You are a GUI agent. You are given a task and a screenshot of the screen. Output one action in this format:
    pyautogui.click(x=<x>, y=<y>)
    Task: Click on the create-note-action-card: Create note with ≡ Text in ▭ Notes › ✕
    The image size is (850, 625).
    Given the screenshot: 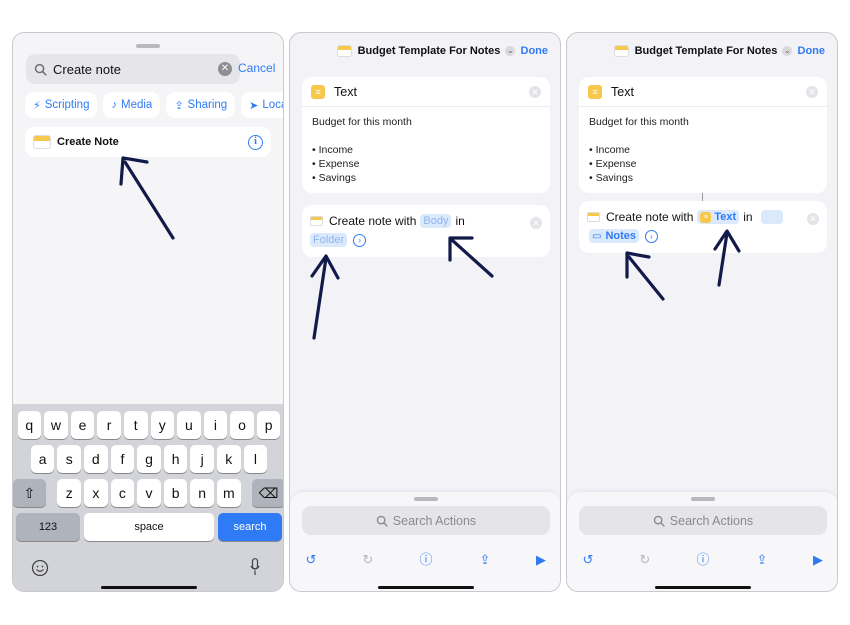 What is the action you would take?
    pyautogui.click(x=703, y=227)
    